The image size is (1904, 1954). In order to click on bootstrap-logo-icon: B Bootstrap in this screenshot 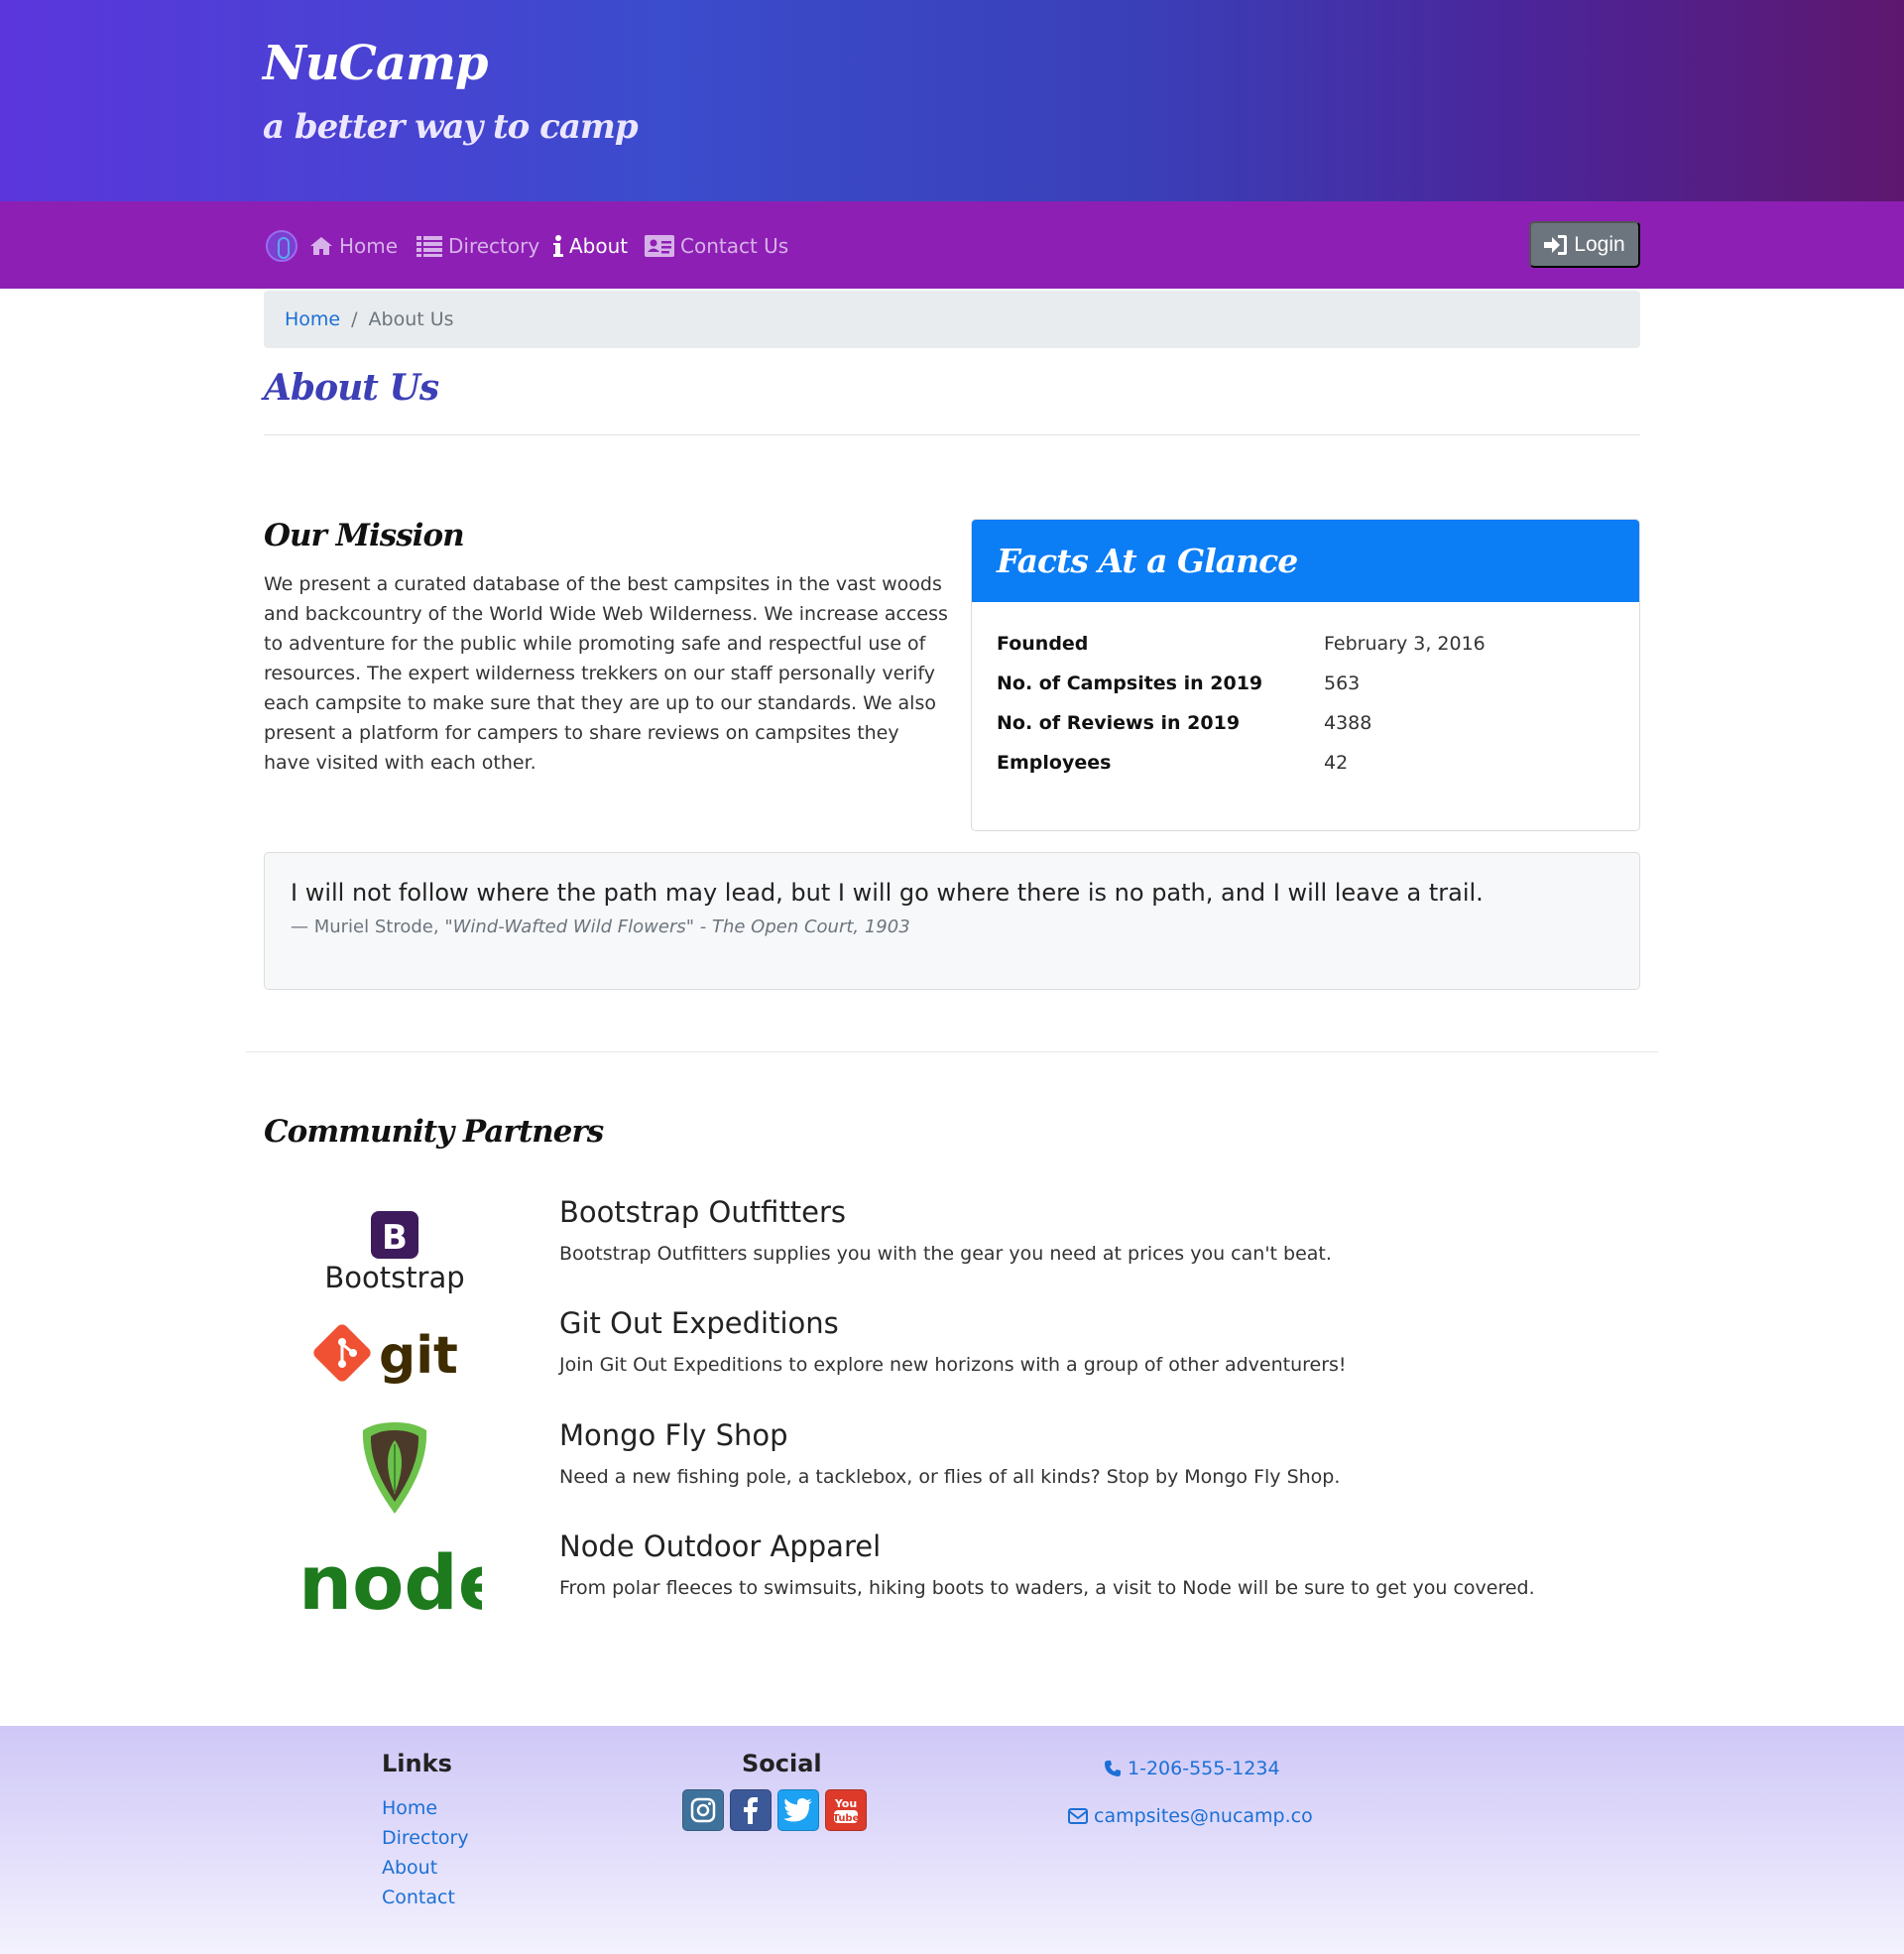, I will do `click(392, 1244)`.